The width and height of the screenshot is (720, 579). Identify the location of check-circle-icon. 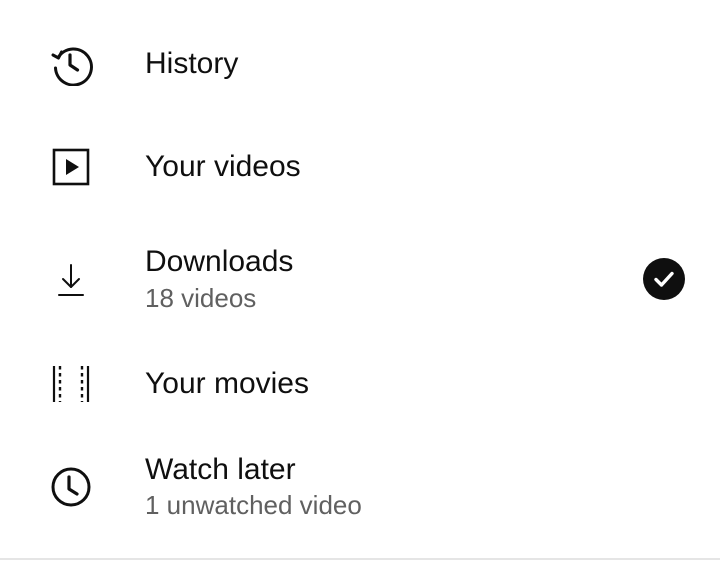
(664, 279).